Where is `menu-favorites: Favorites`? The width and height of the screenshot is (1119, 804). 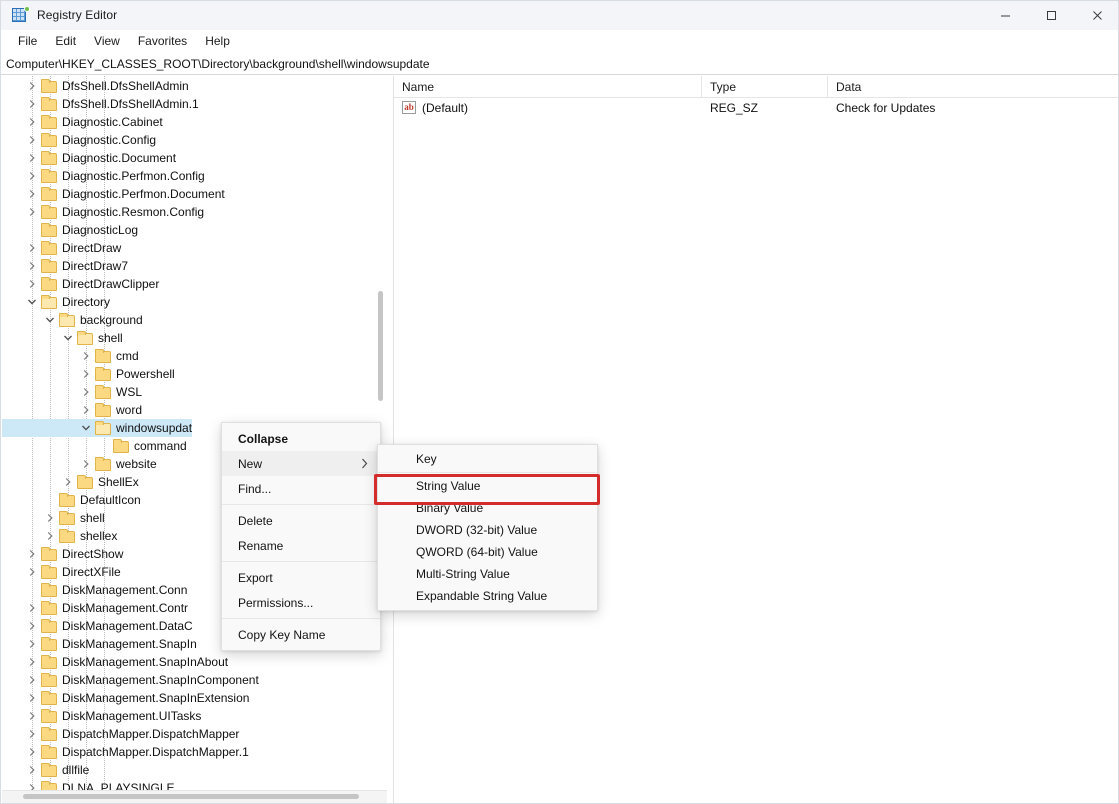
menu-favorites: Favorites is located at coordinates (162, 41).